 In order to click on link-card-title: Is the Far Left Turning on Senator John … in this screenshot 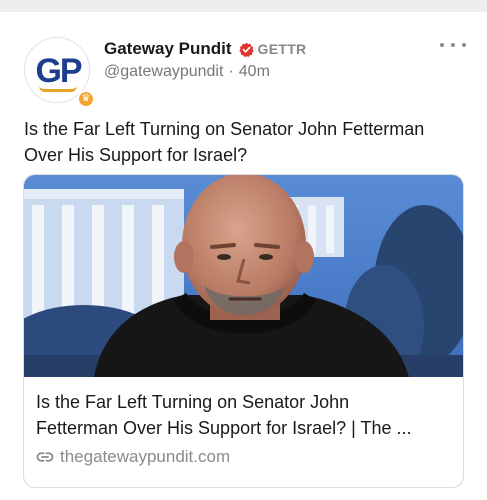, I will do `click(246, 415)`.